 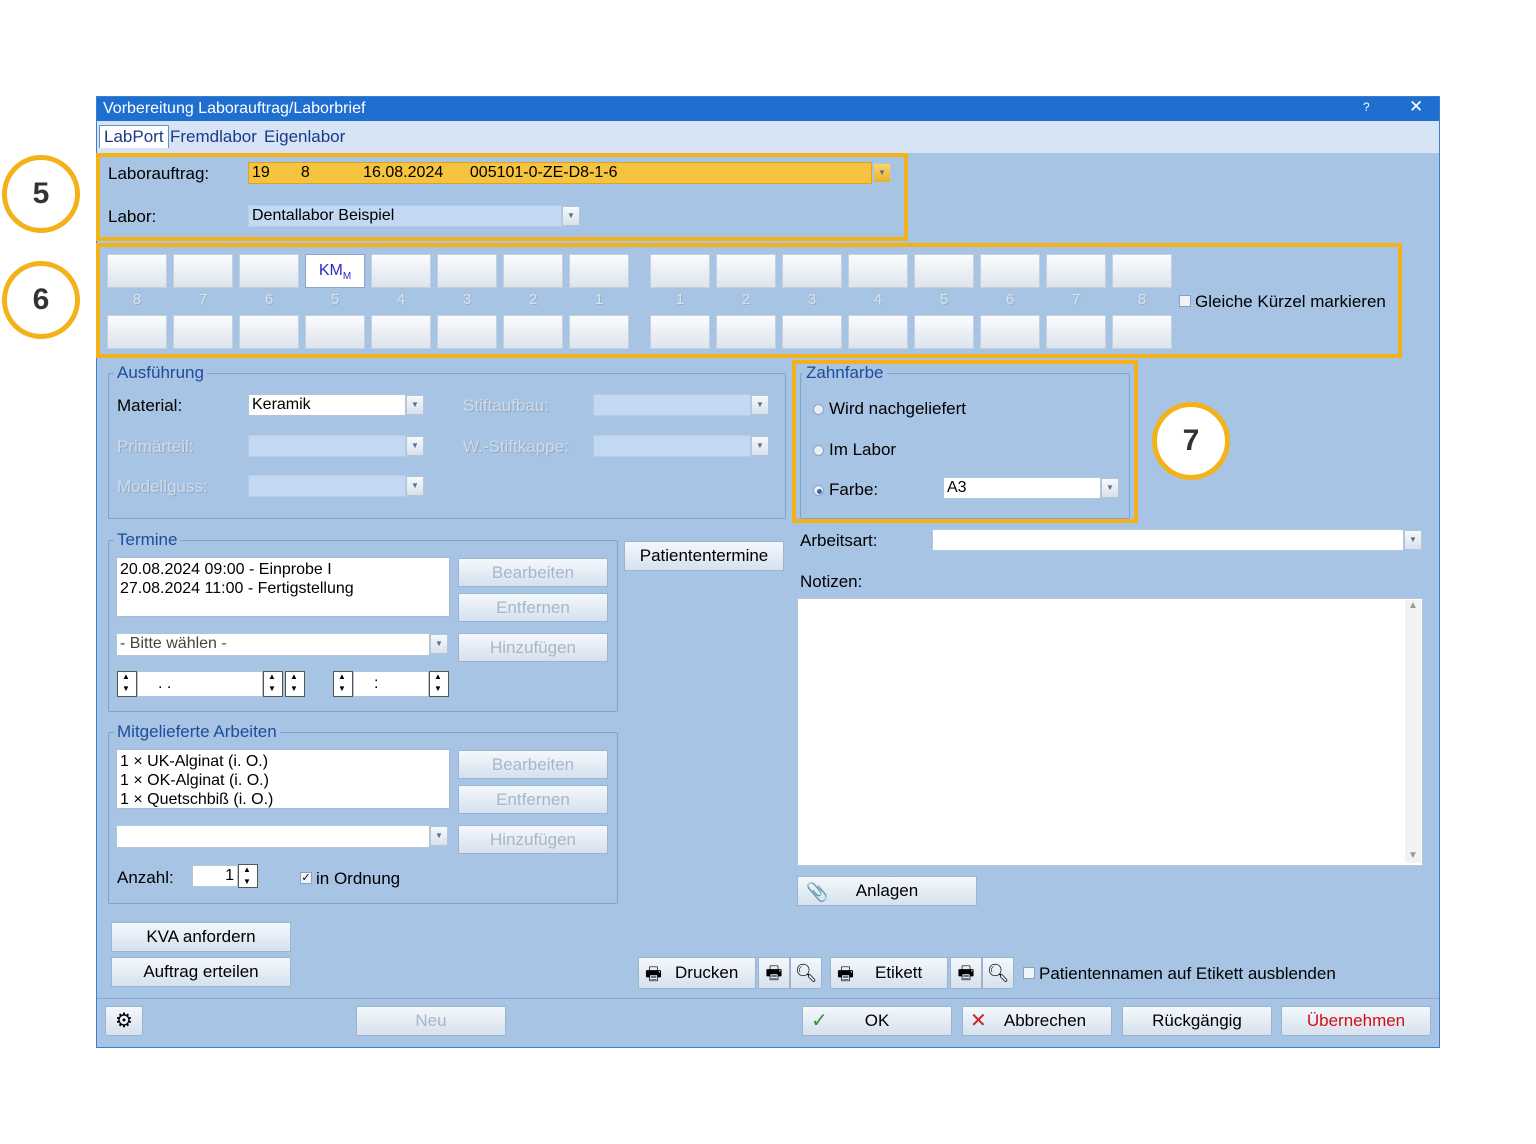 I want to click on uebernehmen-button: Übernehmen, so click(x=1356, y=1021).